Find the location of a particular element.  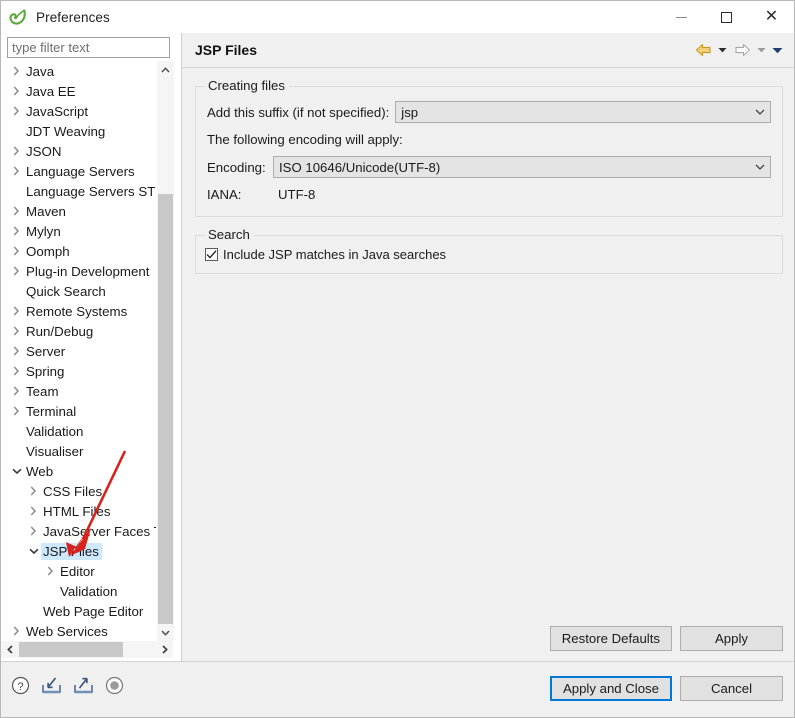

tree-vertical-scrollbar is located at coordinates (165, 351).